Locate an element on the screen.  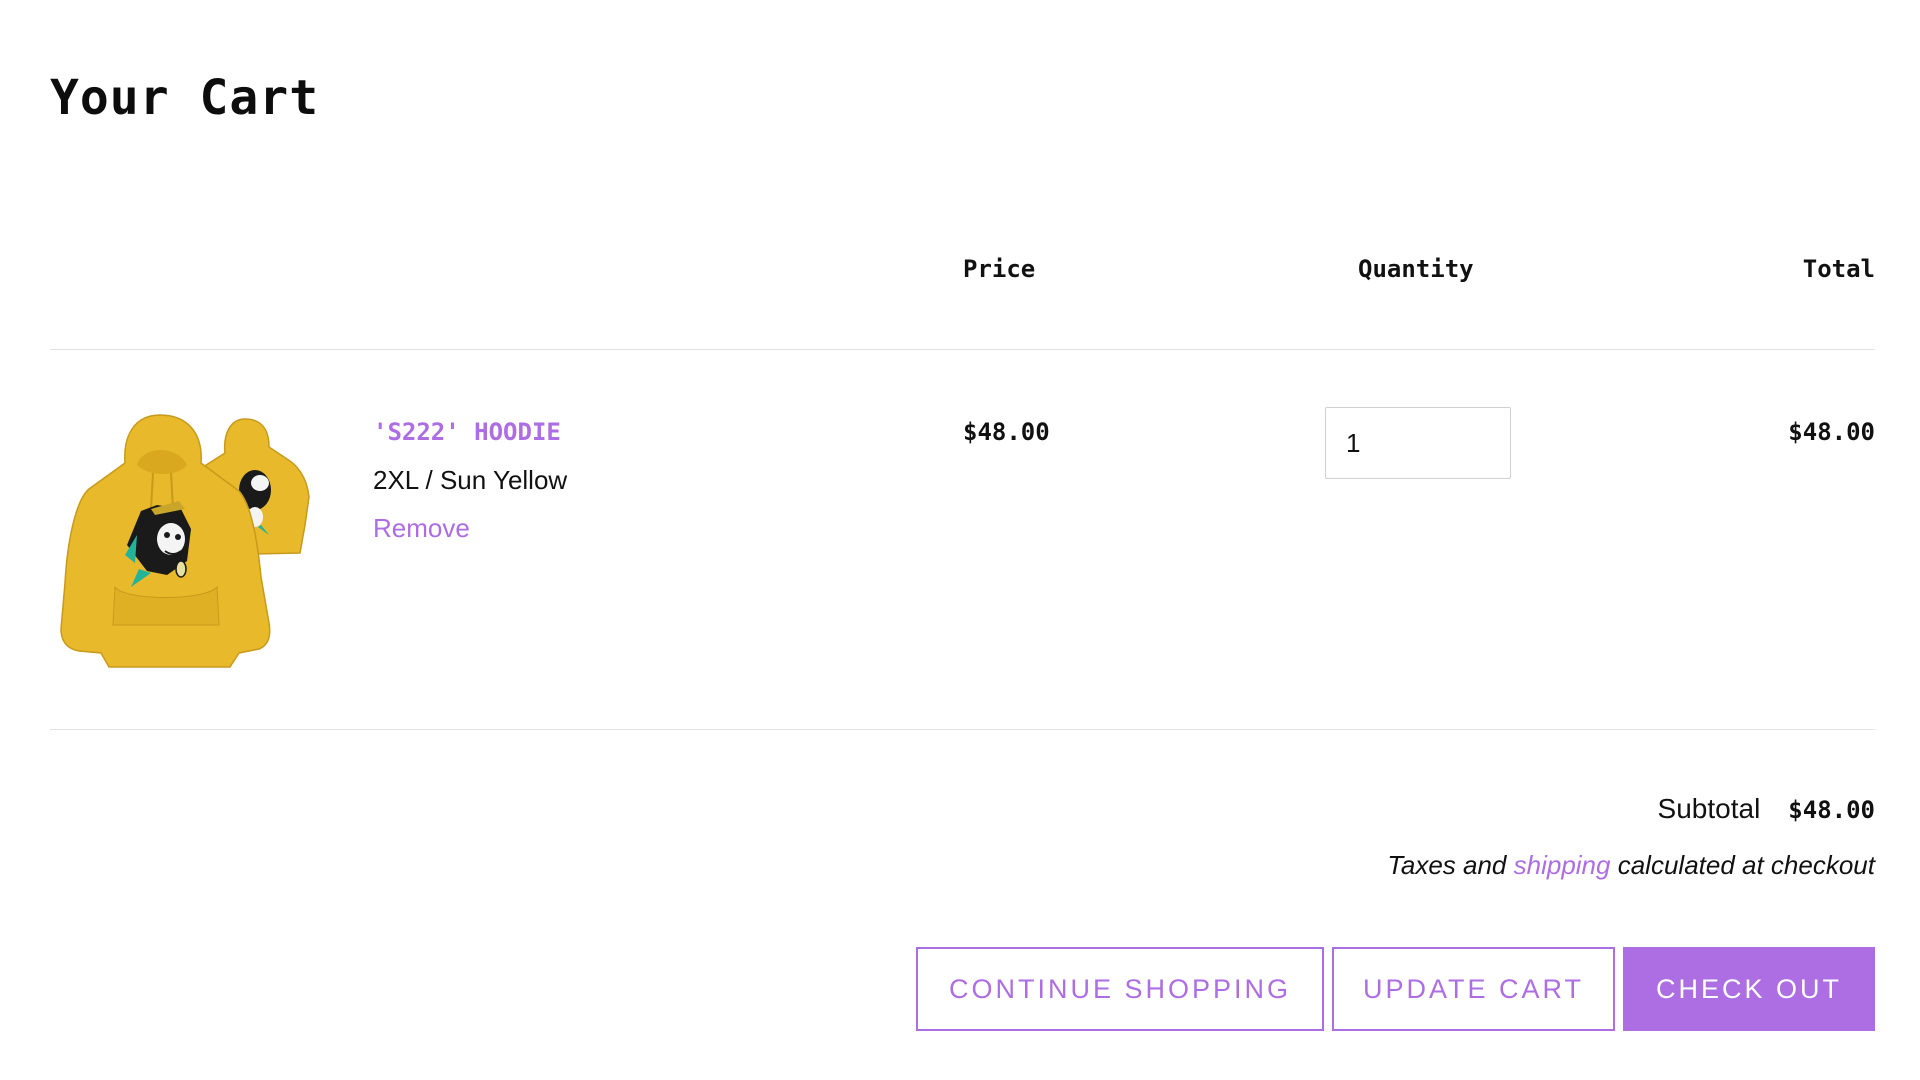
column-header-quantity: Quantity is located at coordinates (1416, 269).